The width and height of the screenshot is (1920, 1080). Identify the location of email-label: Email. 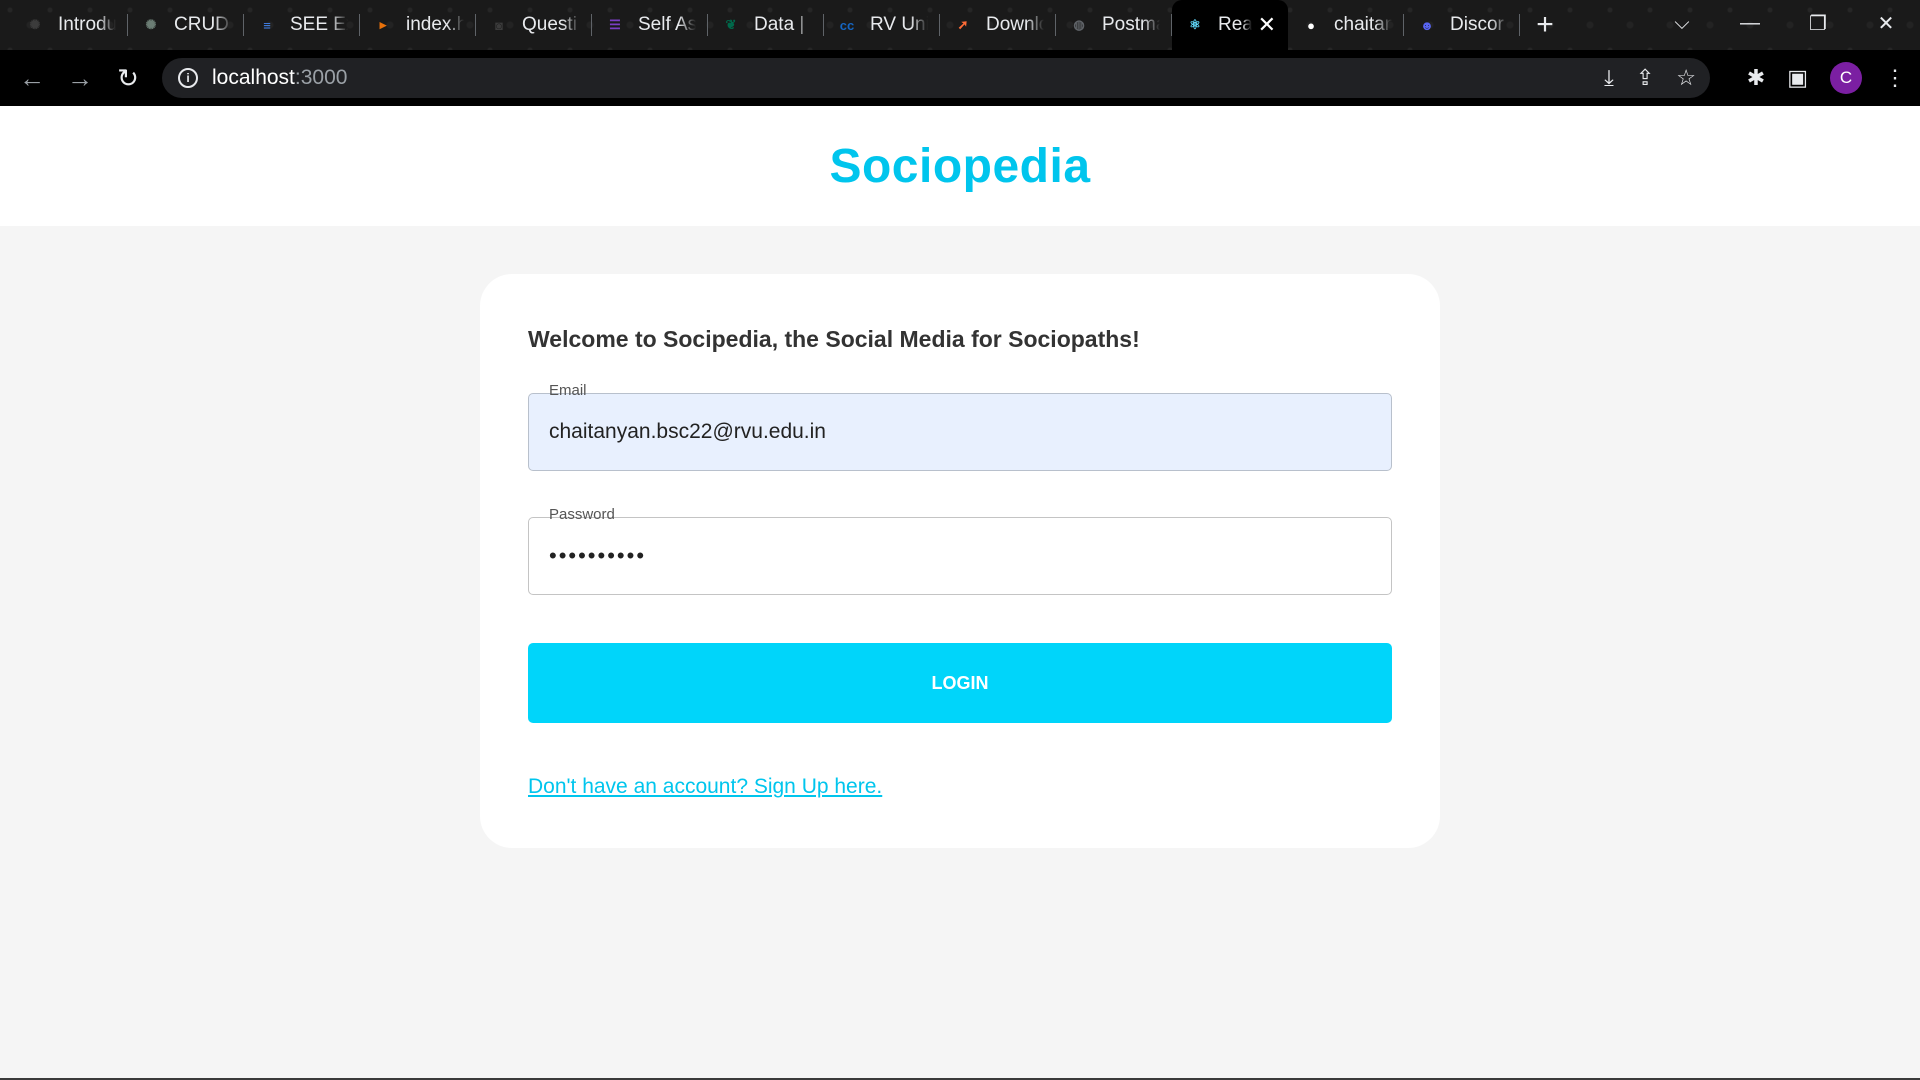
(568, 390).